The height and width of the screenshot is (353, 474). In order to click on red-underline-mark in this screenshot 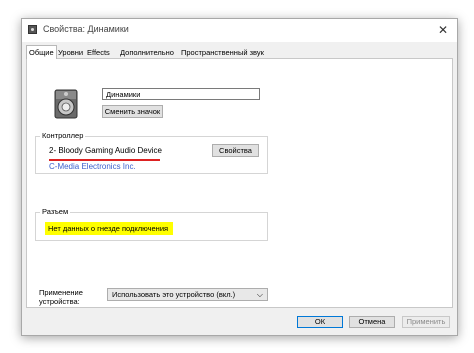, I will do `click(104, 160)`.